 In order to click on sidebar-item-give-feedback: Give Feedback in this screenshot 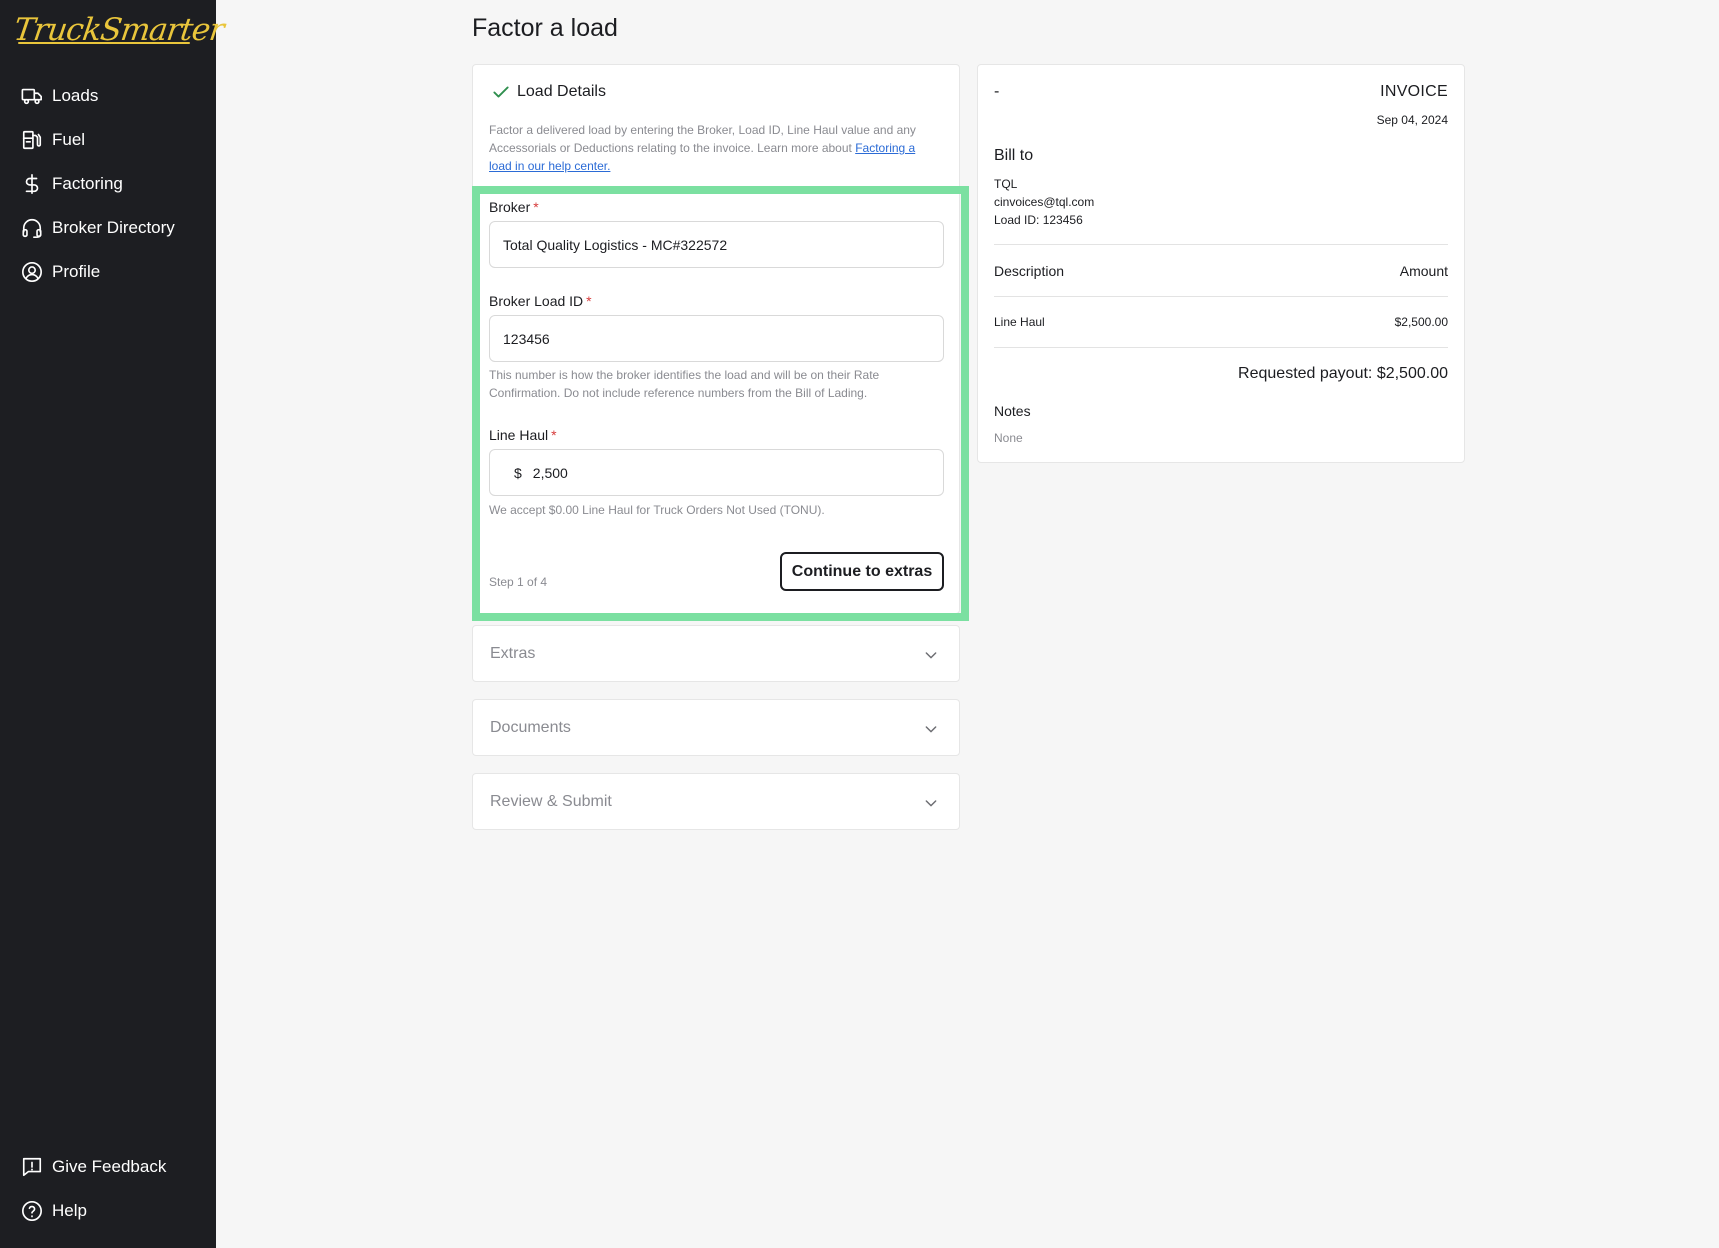, I will do `click(108, 1167)`.